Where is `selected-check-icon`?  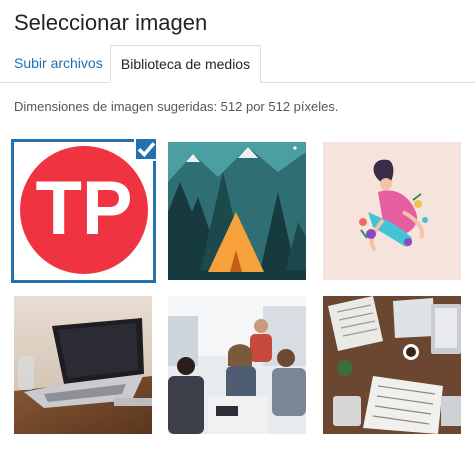 selected-check-icon is located at coordinates (145, 150).